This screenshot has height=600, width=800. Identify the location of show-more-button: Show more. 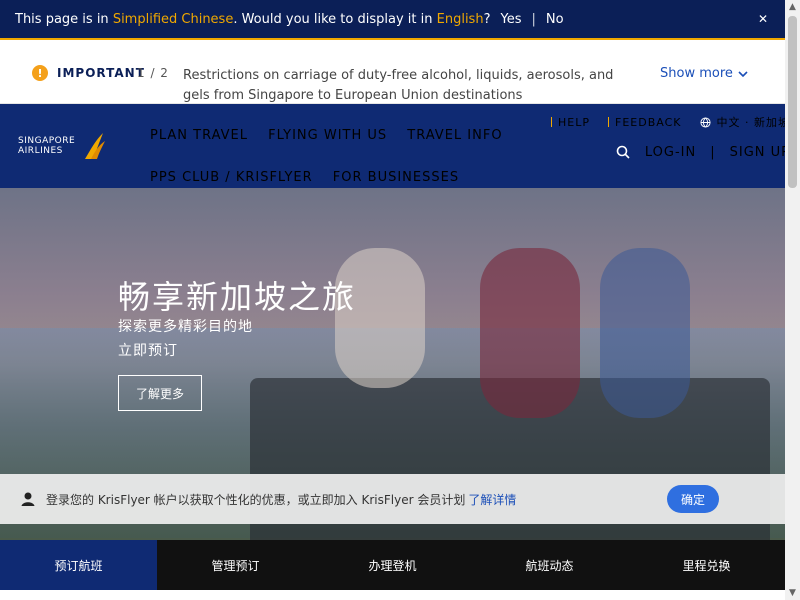
(704, 73).